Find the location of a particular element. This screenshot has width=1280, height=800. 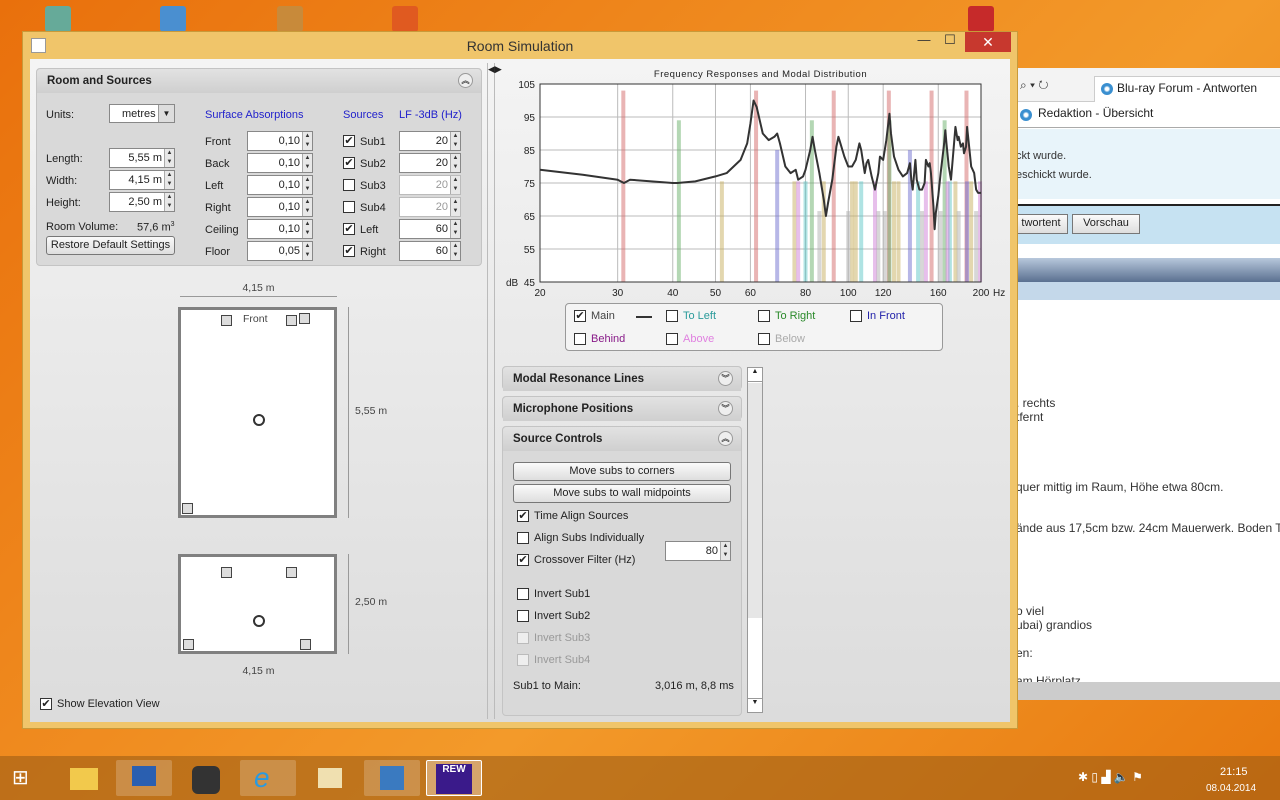

move-subs-midpoints-button: Move subs to wall midpoints is located at coordinates (622, 493).